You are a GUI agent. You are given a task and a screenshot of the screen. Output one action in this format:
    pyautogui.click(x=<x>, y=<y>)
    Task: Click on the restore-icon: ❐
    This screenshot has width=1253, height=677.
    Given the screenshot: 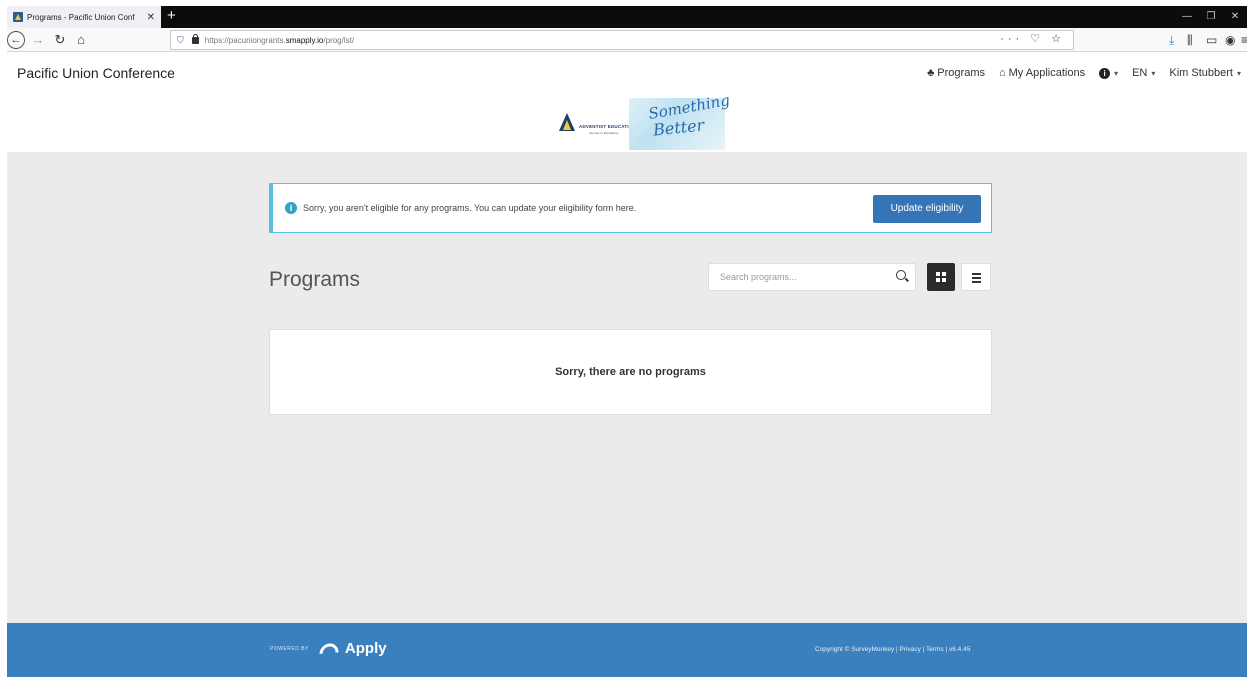 What is the action you would take?
    pyautogui.click(x=1211, y=17)
    